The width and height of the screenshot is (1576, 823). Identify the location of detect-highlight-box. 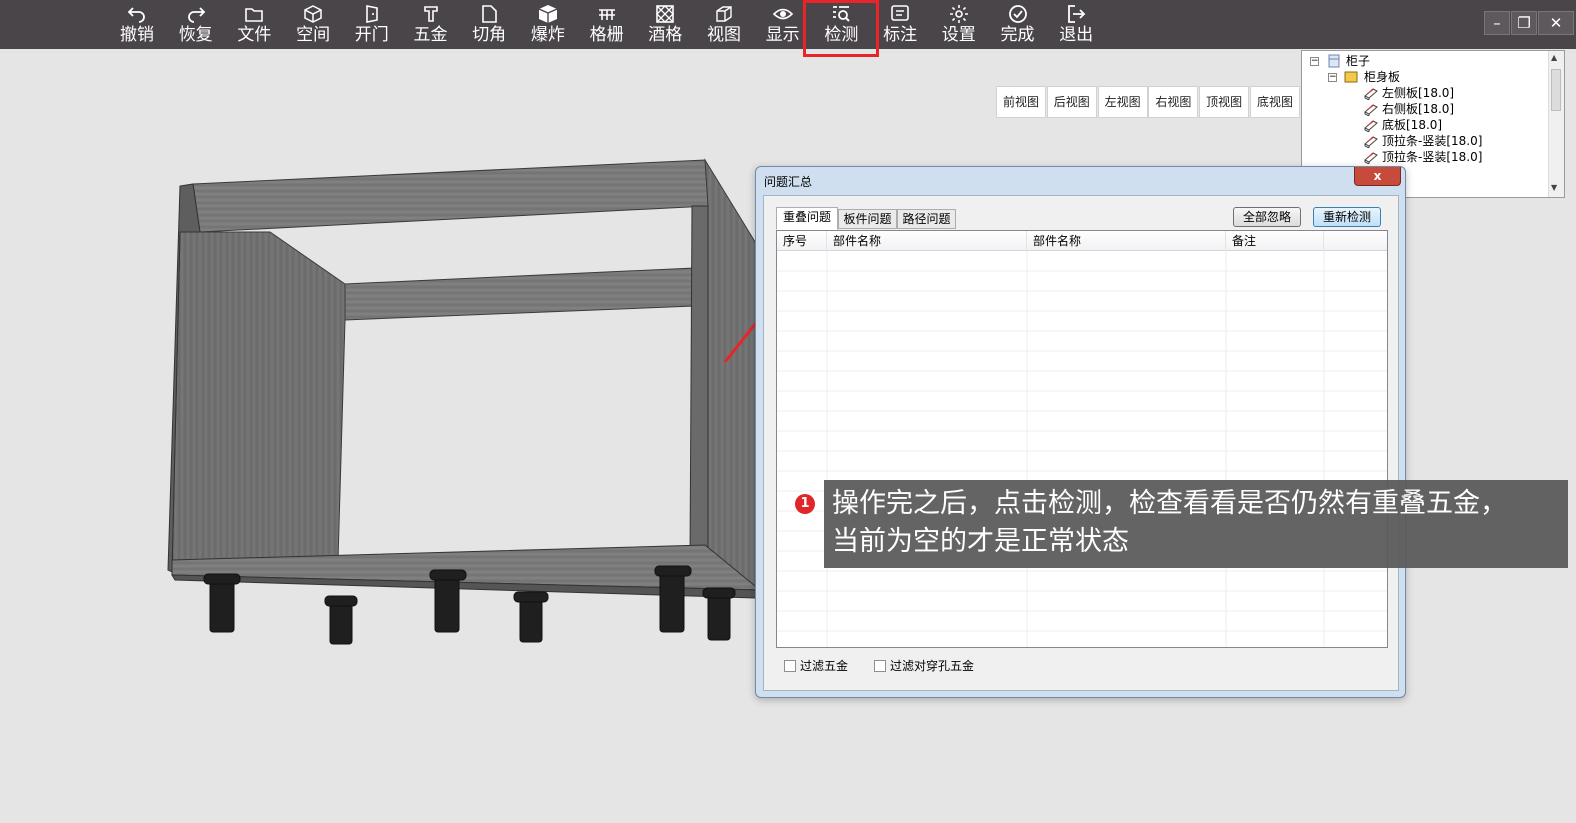
(841, 28).